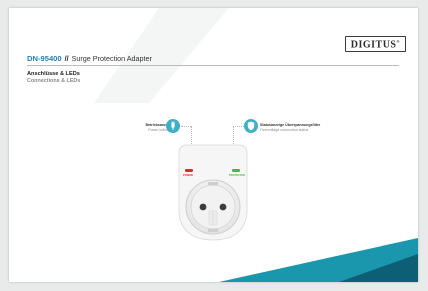 The height and width of the screenshot is (291, 428). I want to click on digitus-logo: DIGITUS®, so click(375, 44).